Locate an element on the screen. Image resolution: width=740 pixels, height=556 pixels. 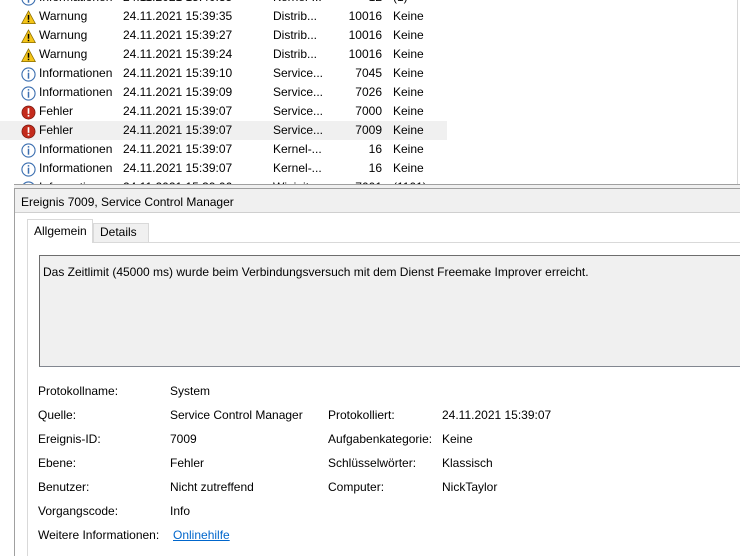
schluesselwoerter-label: Schlüsselwörter: is located at coordinates (372, 463).